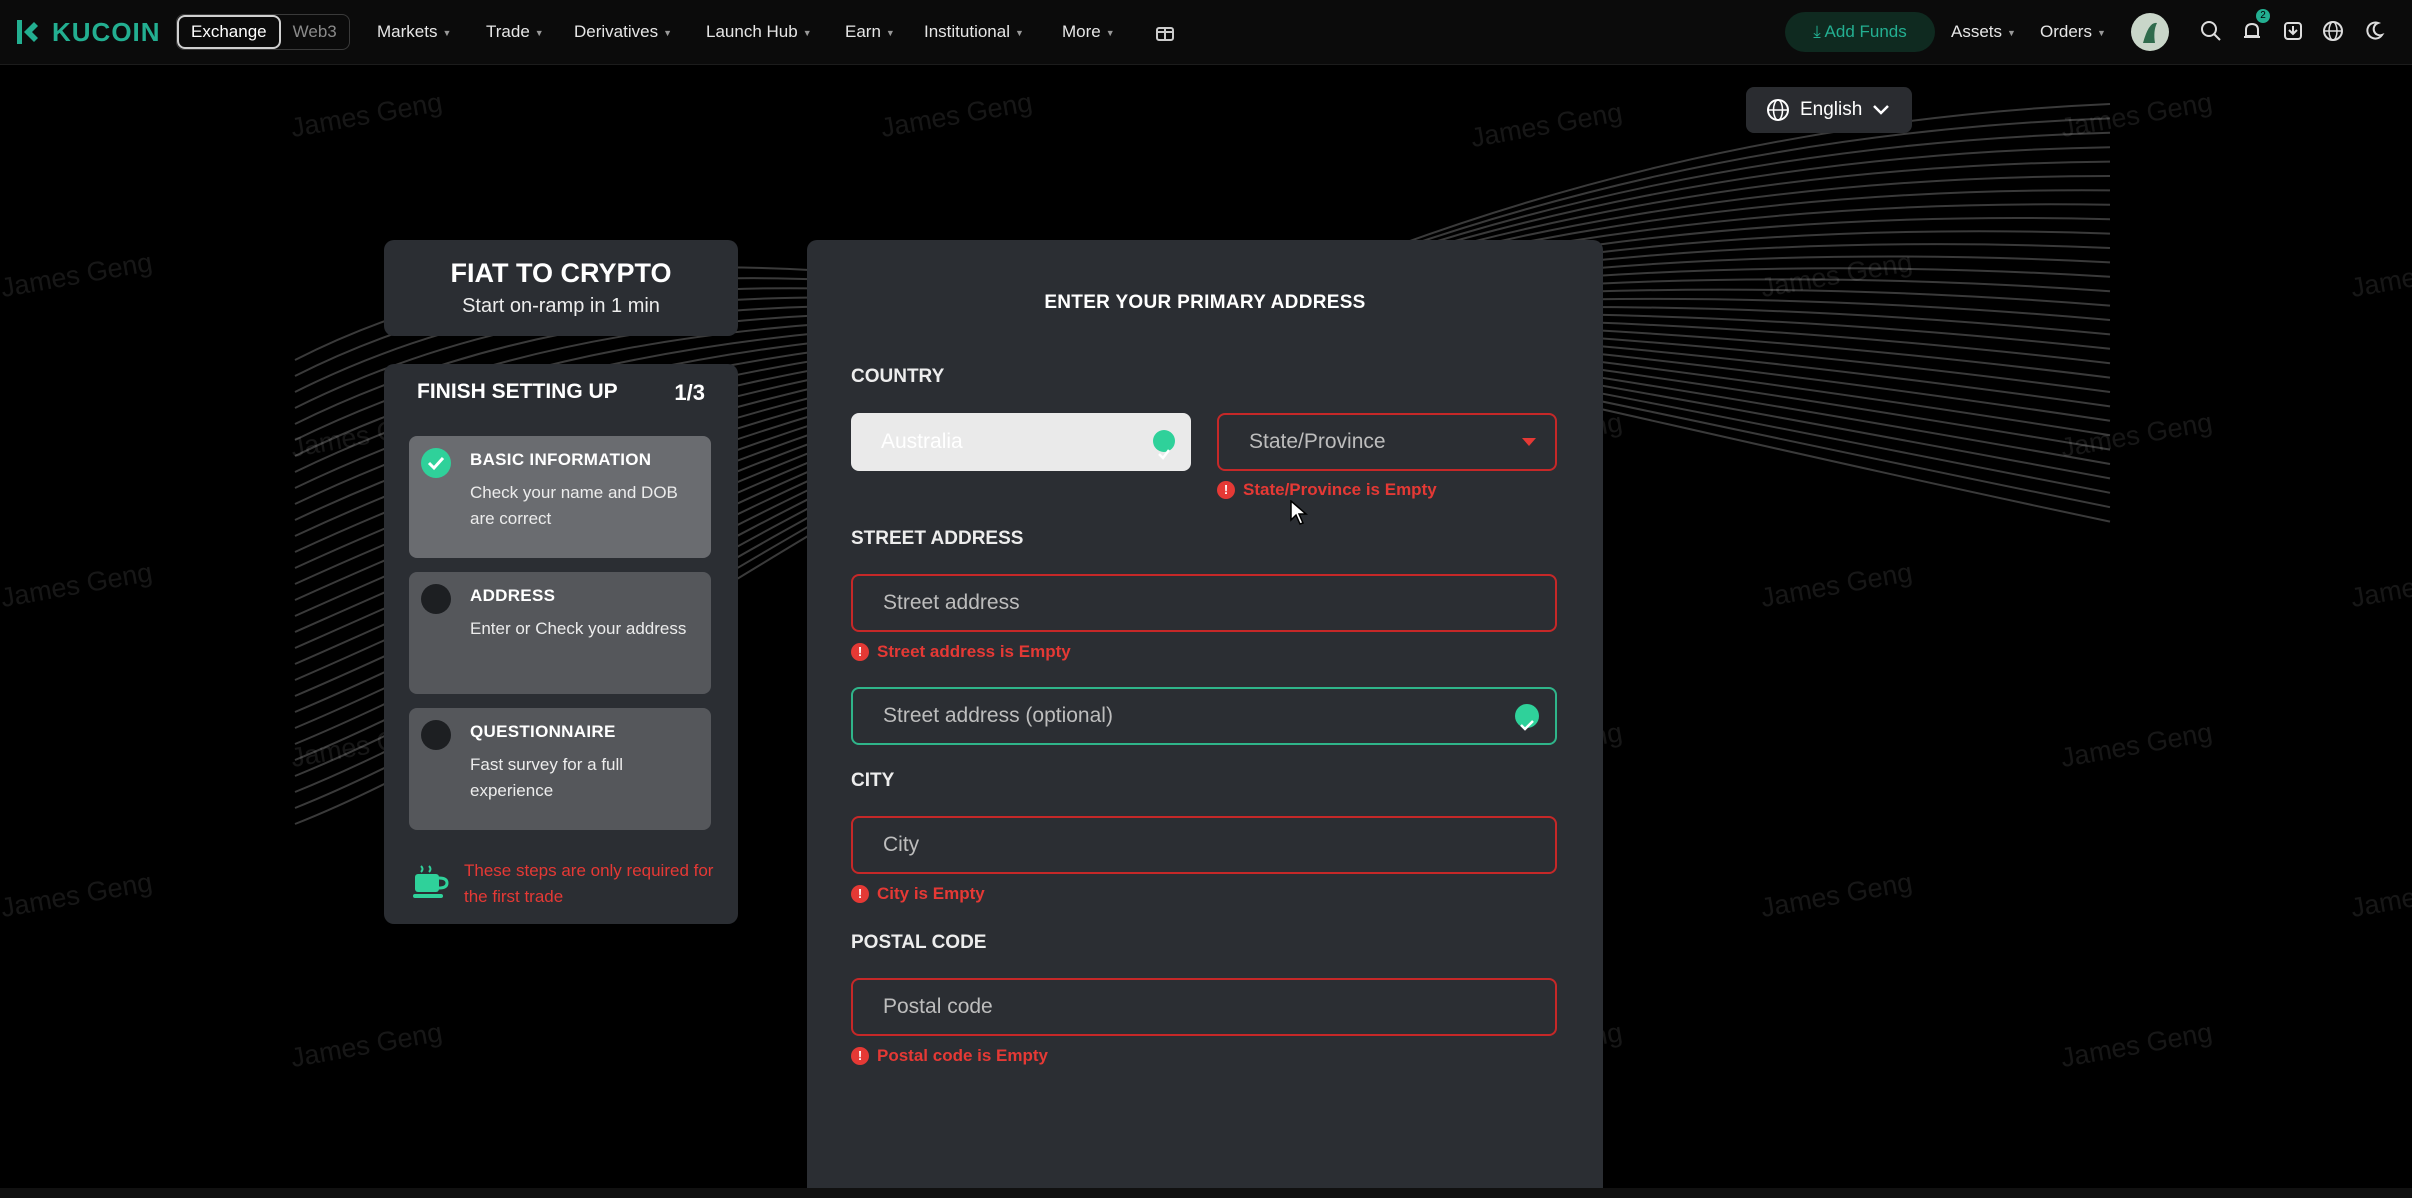  I want to click on exchange-web3-switch: Exchange Web3, so click(263, 32).